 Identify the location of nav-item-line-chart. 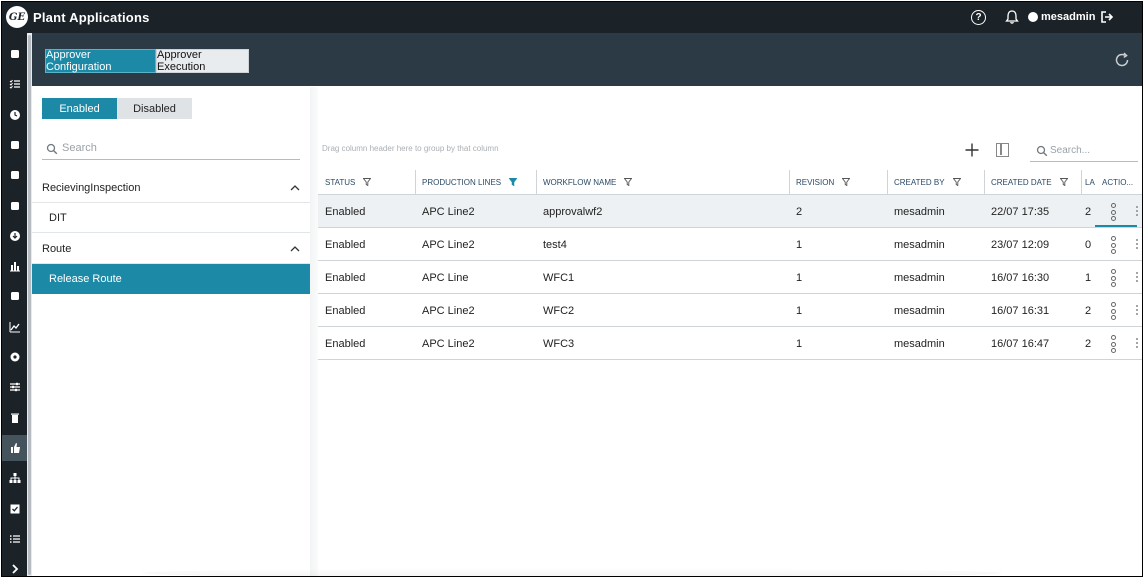
(14, 327).